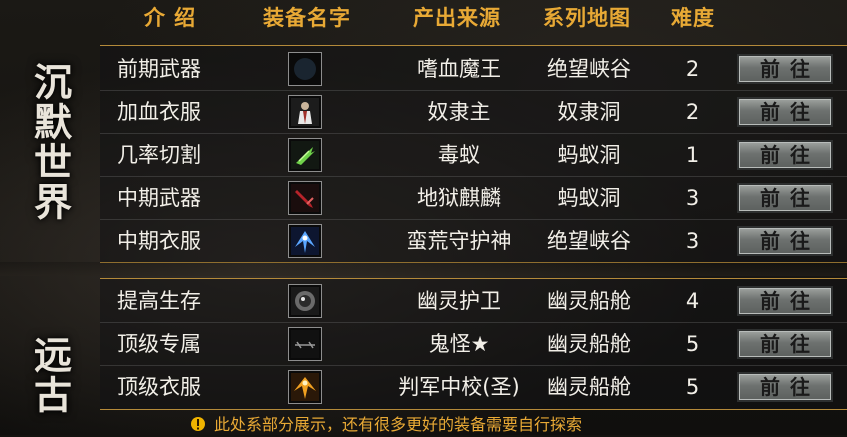 The height and width of the screenshot is (437, 847). What do you see at coordinates (692, 155) in the screenshot?
I see `row-difficulty: 1` at bounding box center [692, 155].